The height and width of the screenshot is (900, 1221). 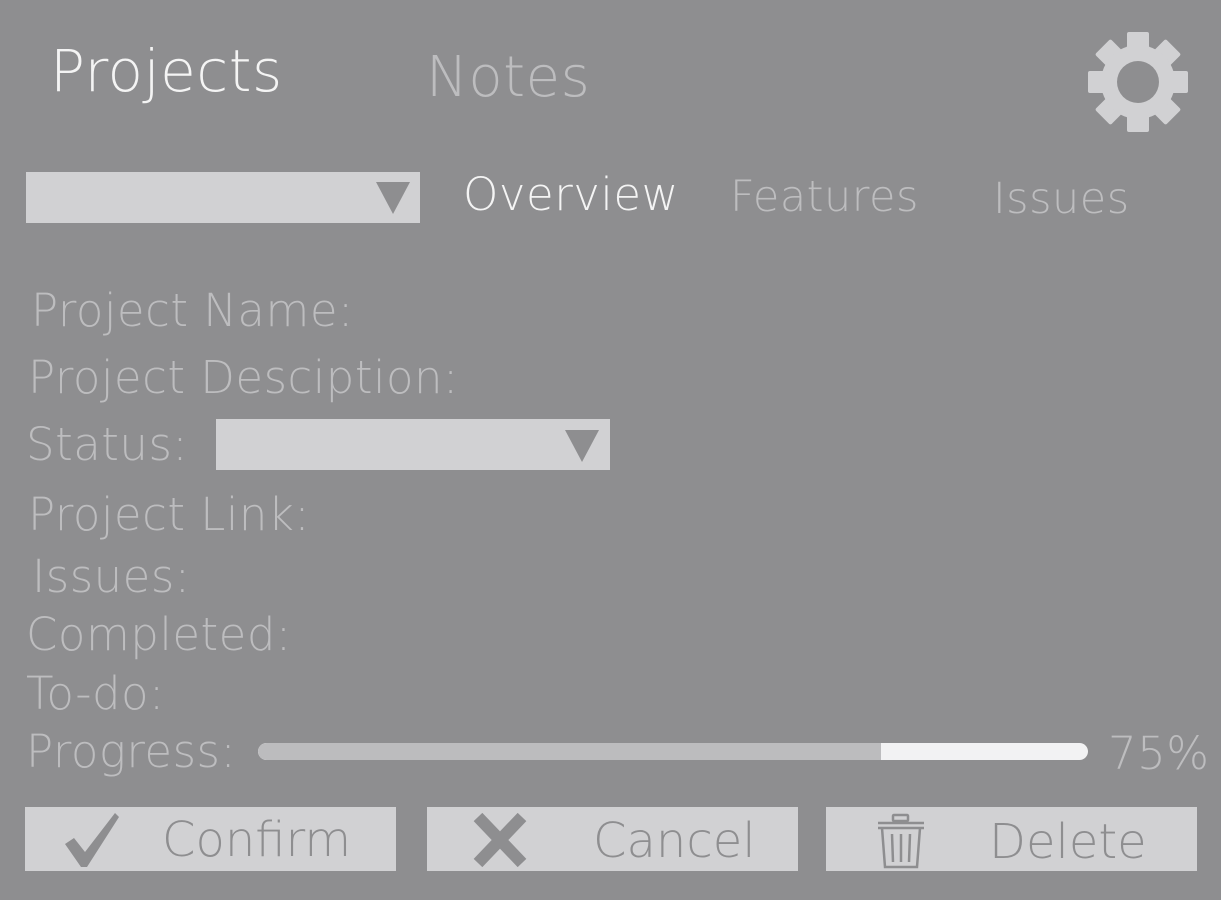 What do you see at coordinates (131, 751) in the screenshot?
I see `progress-label: Progress:` at bounding box center [131, 751].